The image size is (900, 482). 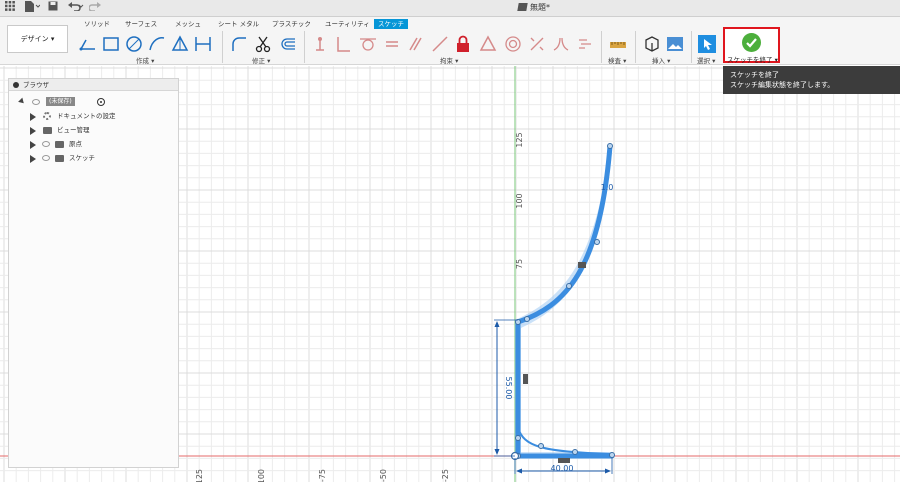 What do you see at coordinates (263, 44) in the screenshot?
I see `trim-scissors-icon` at bounding box center [263, 44].